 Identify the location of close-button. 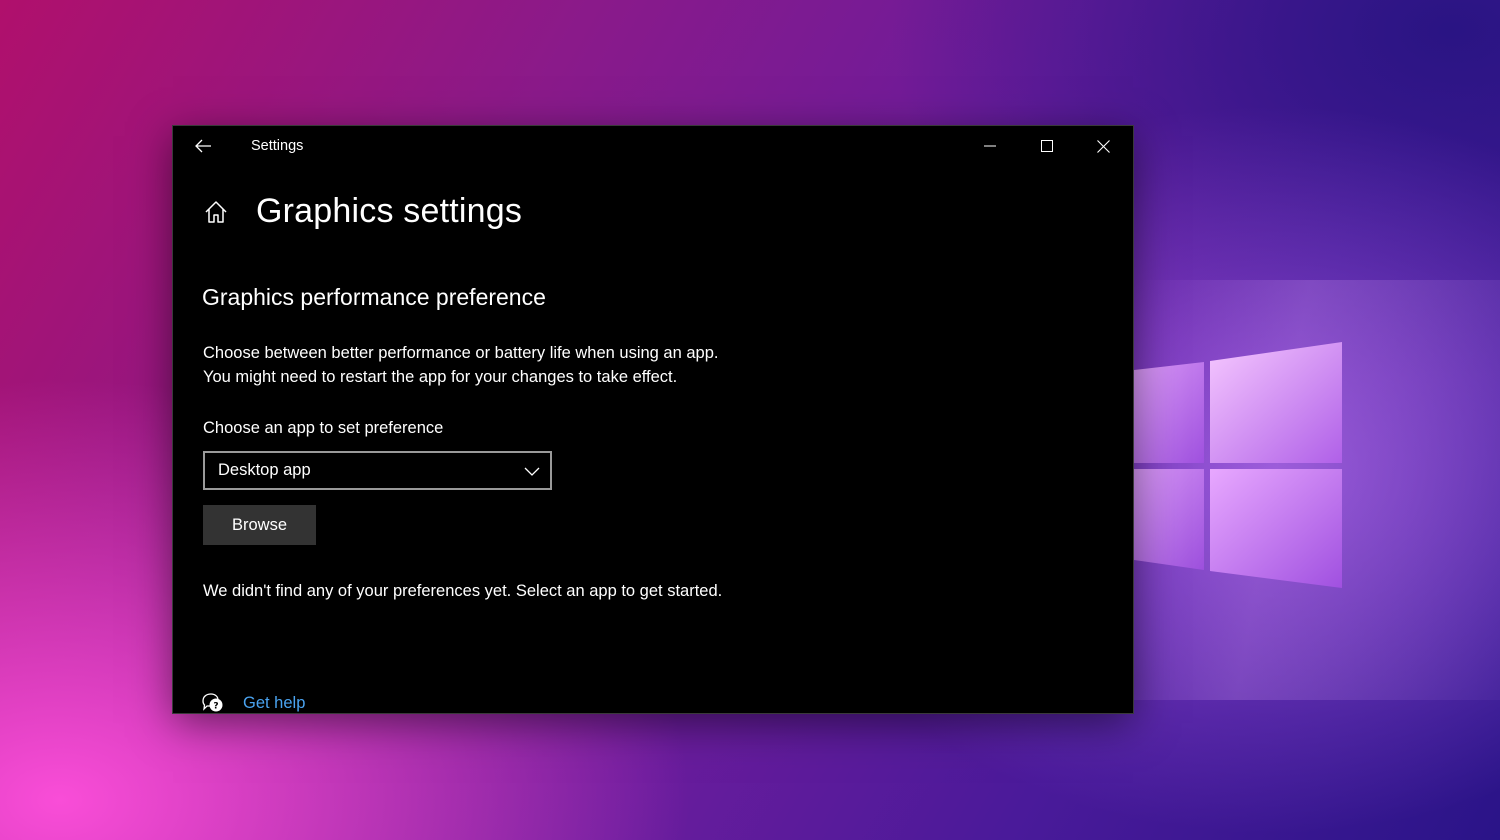
(1103, 146).